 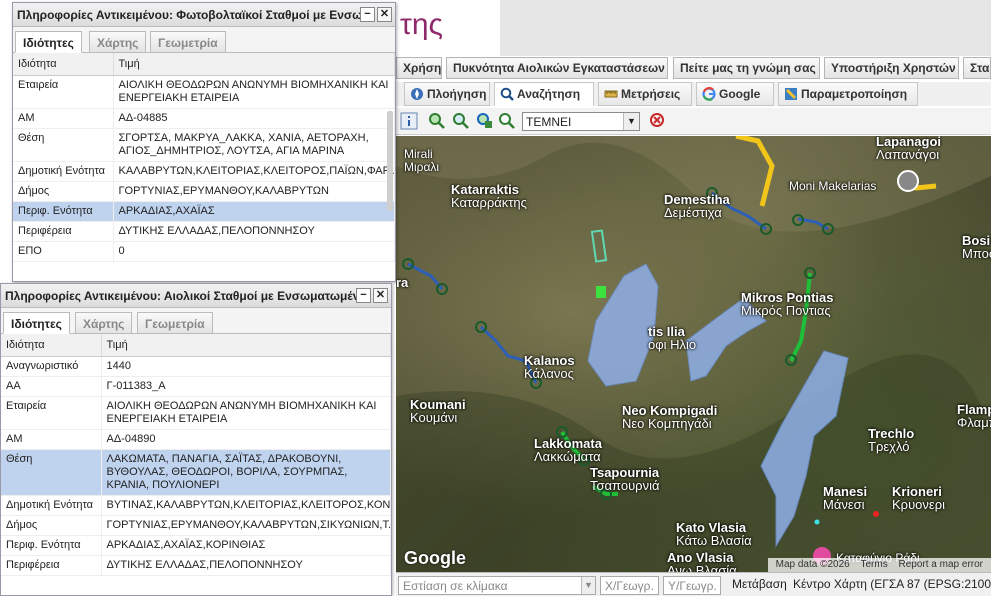 I want to click on table-row: Περιφ. Ενότητα ΑΡΚΑΔΙΑΣ,ΑΧΑΪΑΣ,ΚΟΡΙΝΘΙΑΣ, so click(x=196, y=545).